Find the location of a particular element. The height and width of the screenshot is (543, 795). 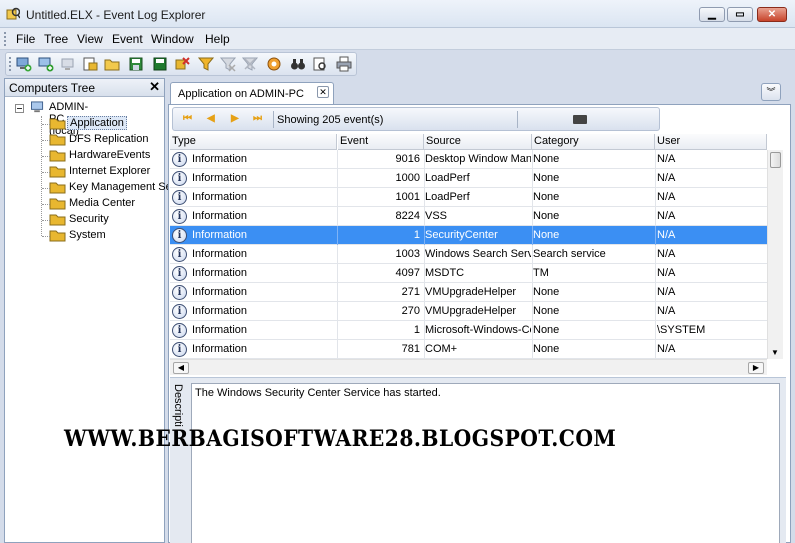

column-header-event: Event is located at coordinates (381, 142).